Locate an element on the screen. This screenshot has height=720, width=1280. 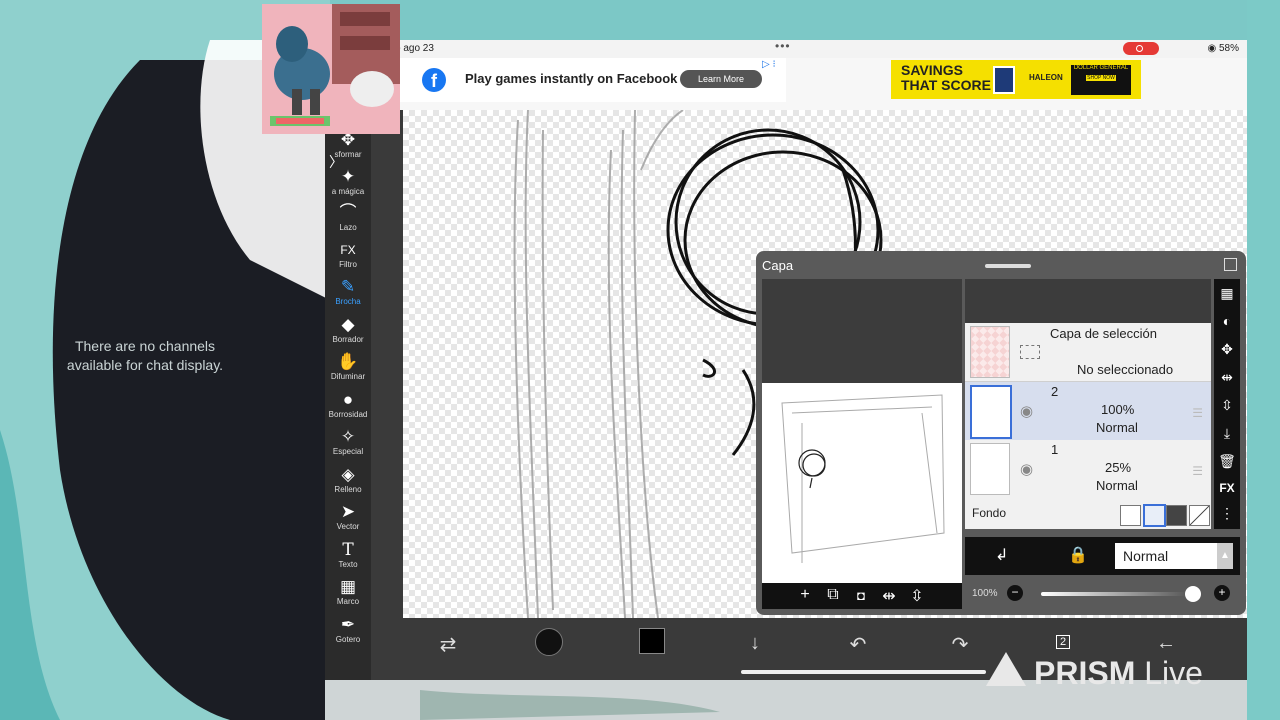
tool-text: T Texto is located at coordinates (348, 554).